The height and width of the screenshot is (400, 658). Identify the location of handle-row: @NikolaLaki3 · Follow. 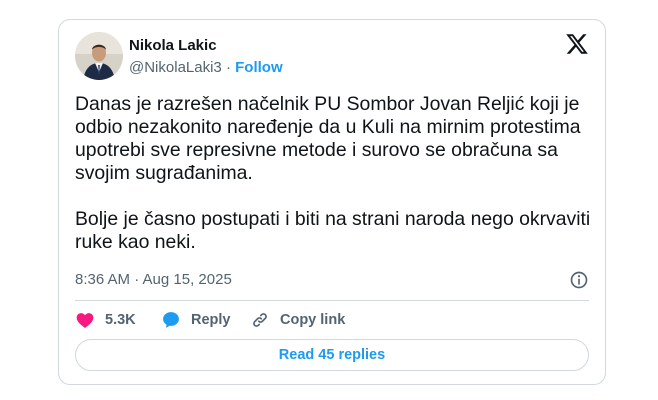
(206, 68).